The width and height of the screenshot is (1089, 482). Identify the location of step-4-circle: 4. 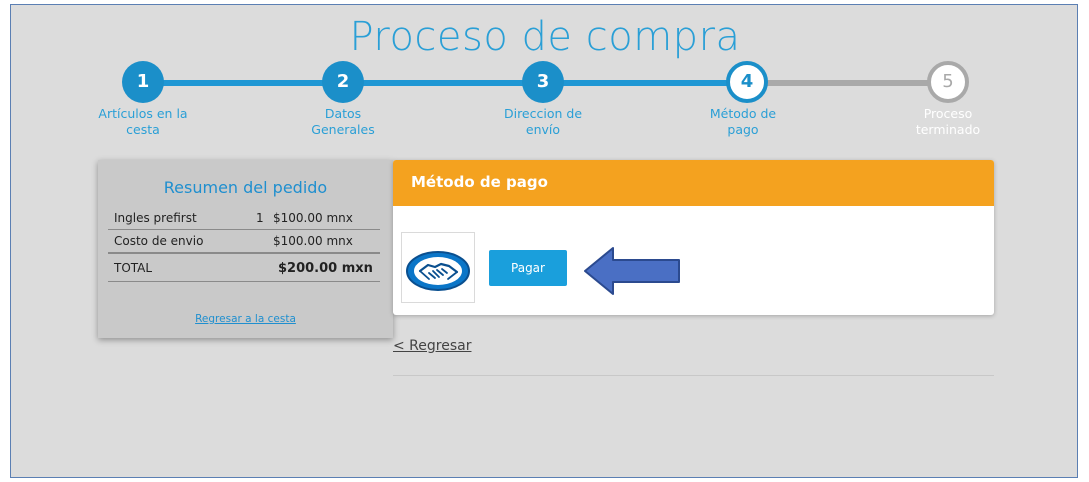
(747, 82).